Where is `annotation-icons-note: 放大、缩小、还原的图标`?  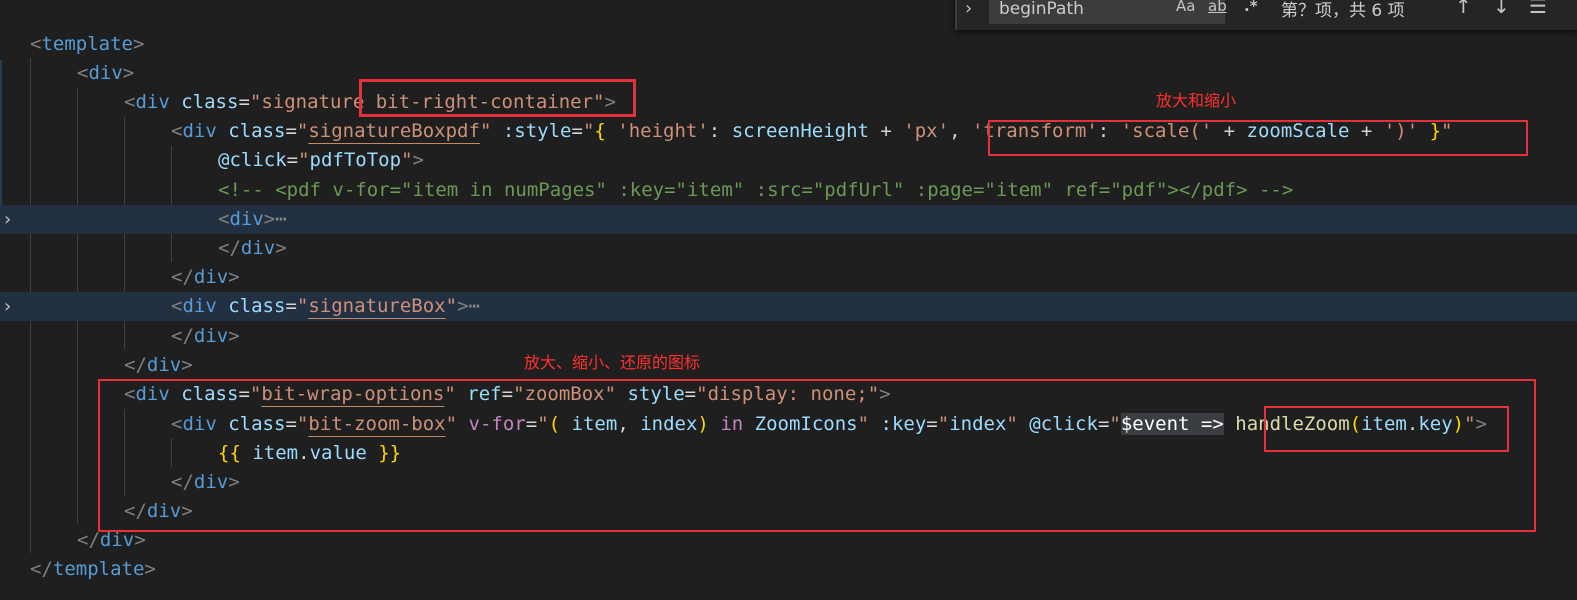
annotation-icons-note: 放大、缩小、还原的图标 is located at coordinates (612, 362).